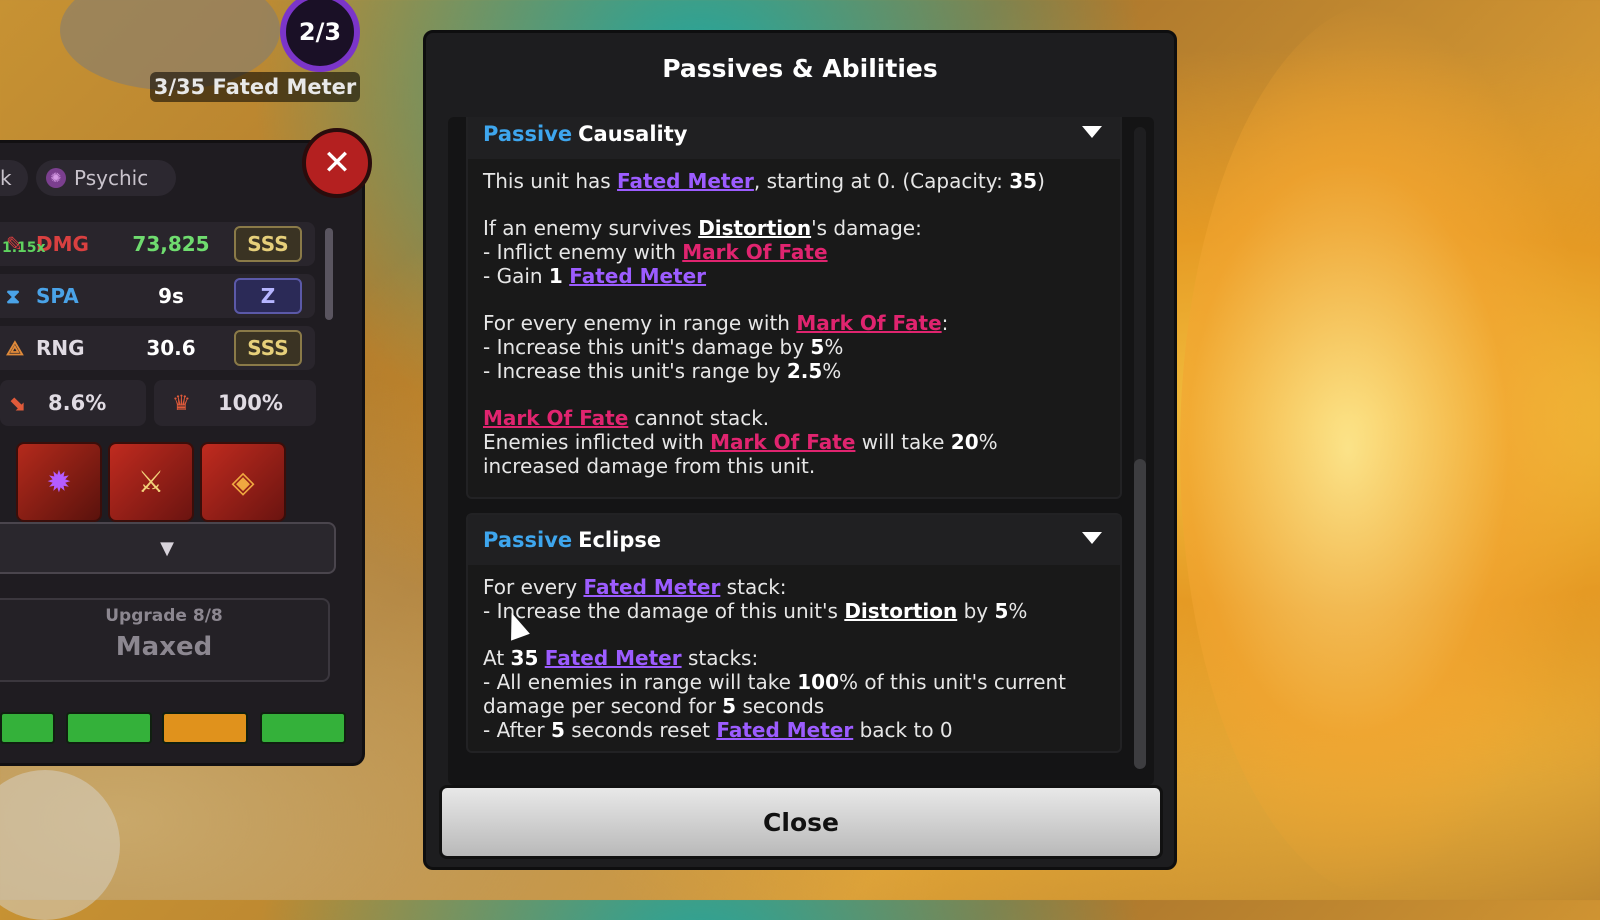 The width and height of the screenshot is (1600, 920). I want to click on element-chip: ✺ Psychic, so click(106, 178).